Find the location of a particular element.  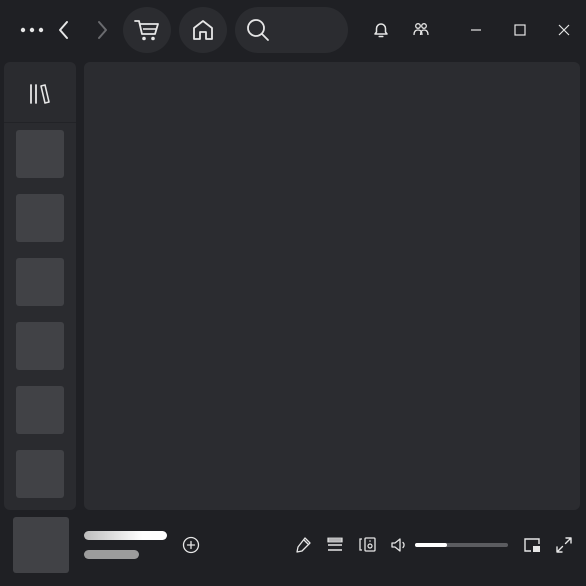

more-horizontal-icon is located at coordinates (32, 30).